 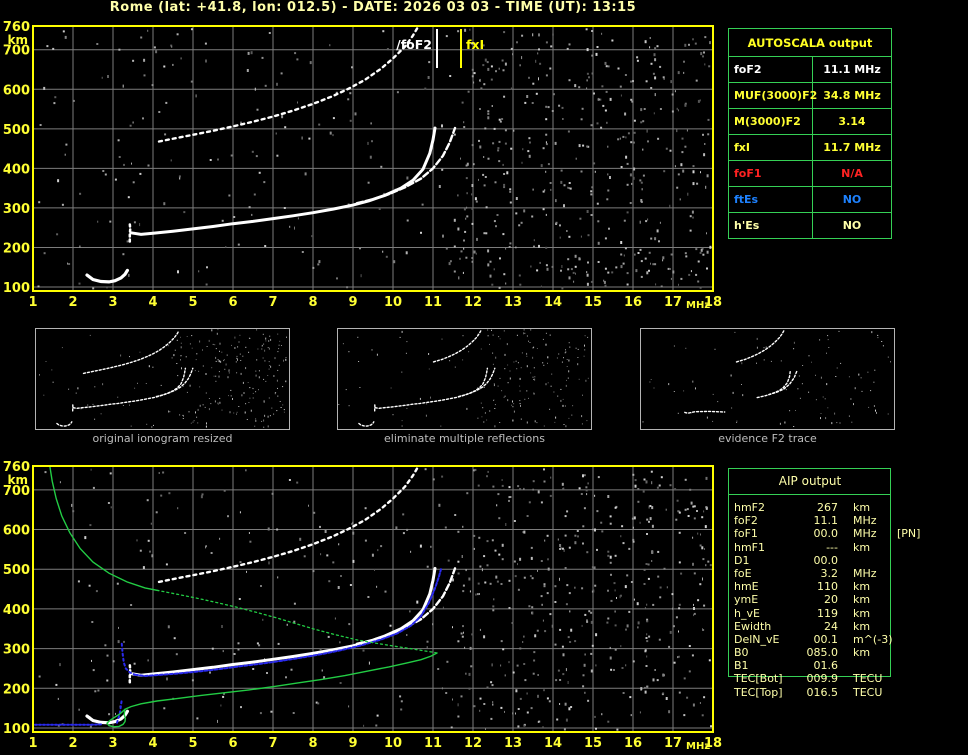 I want to click on series-restored_F, so click(x=288, y=623).